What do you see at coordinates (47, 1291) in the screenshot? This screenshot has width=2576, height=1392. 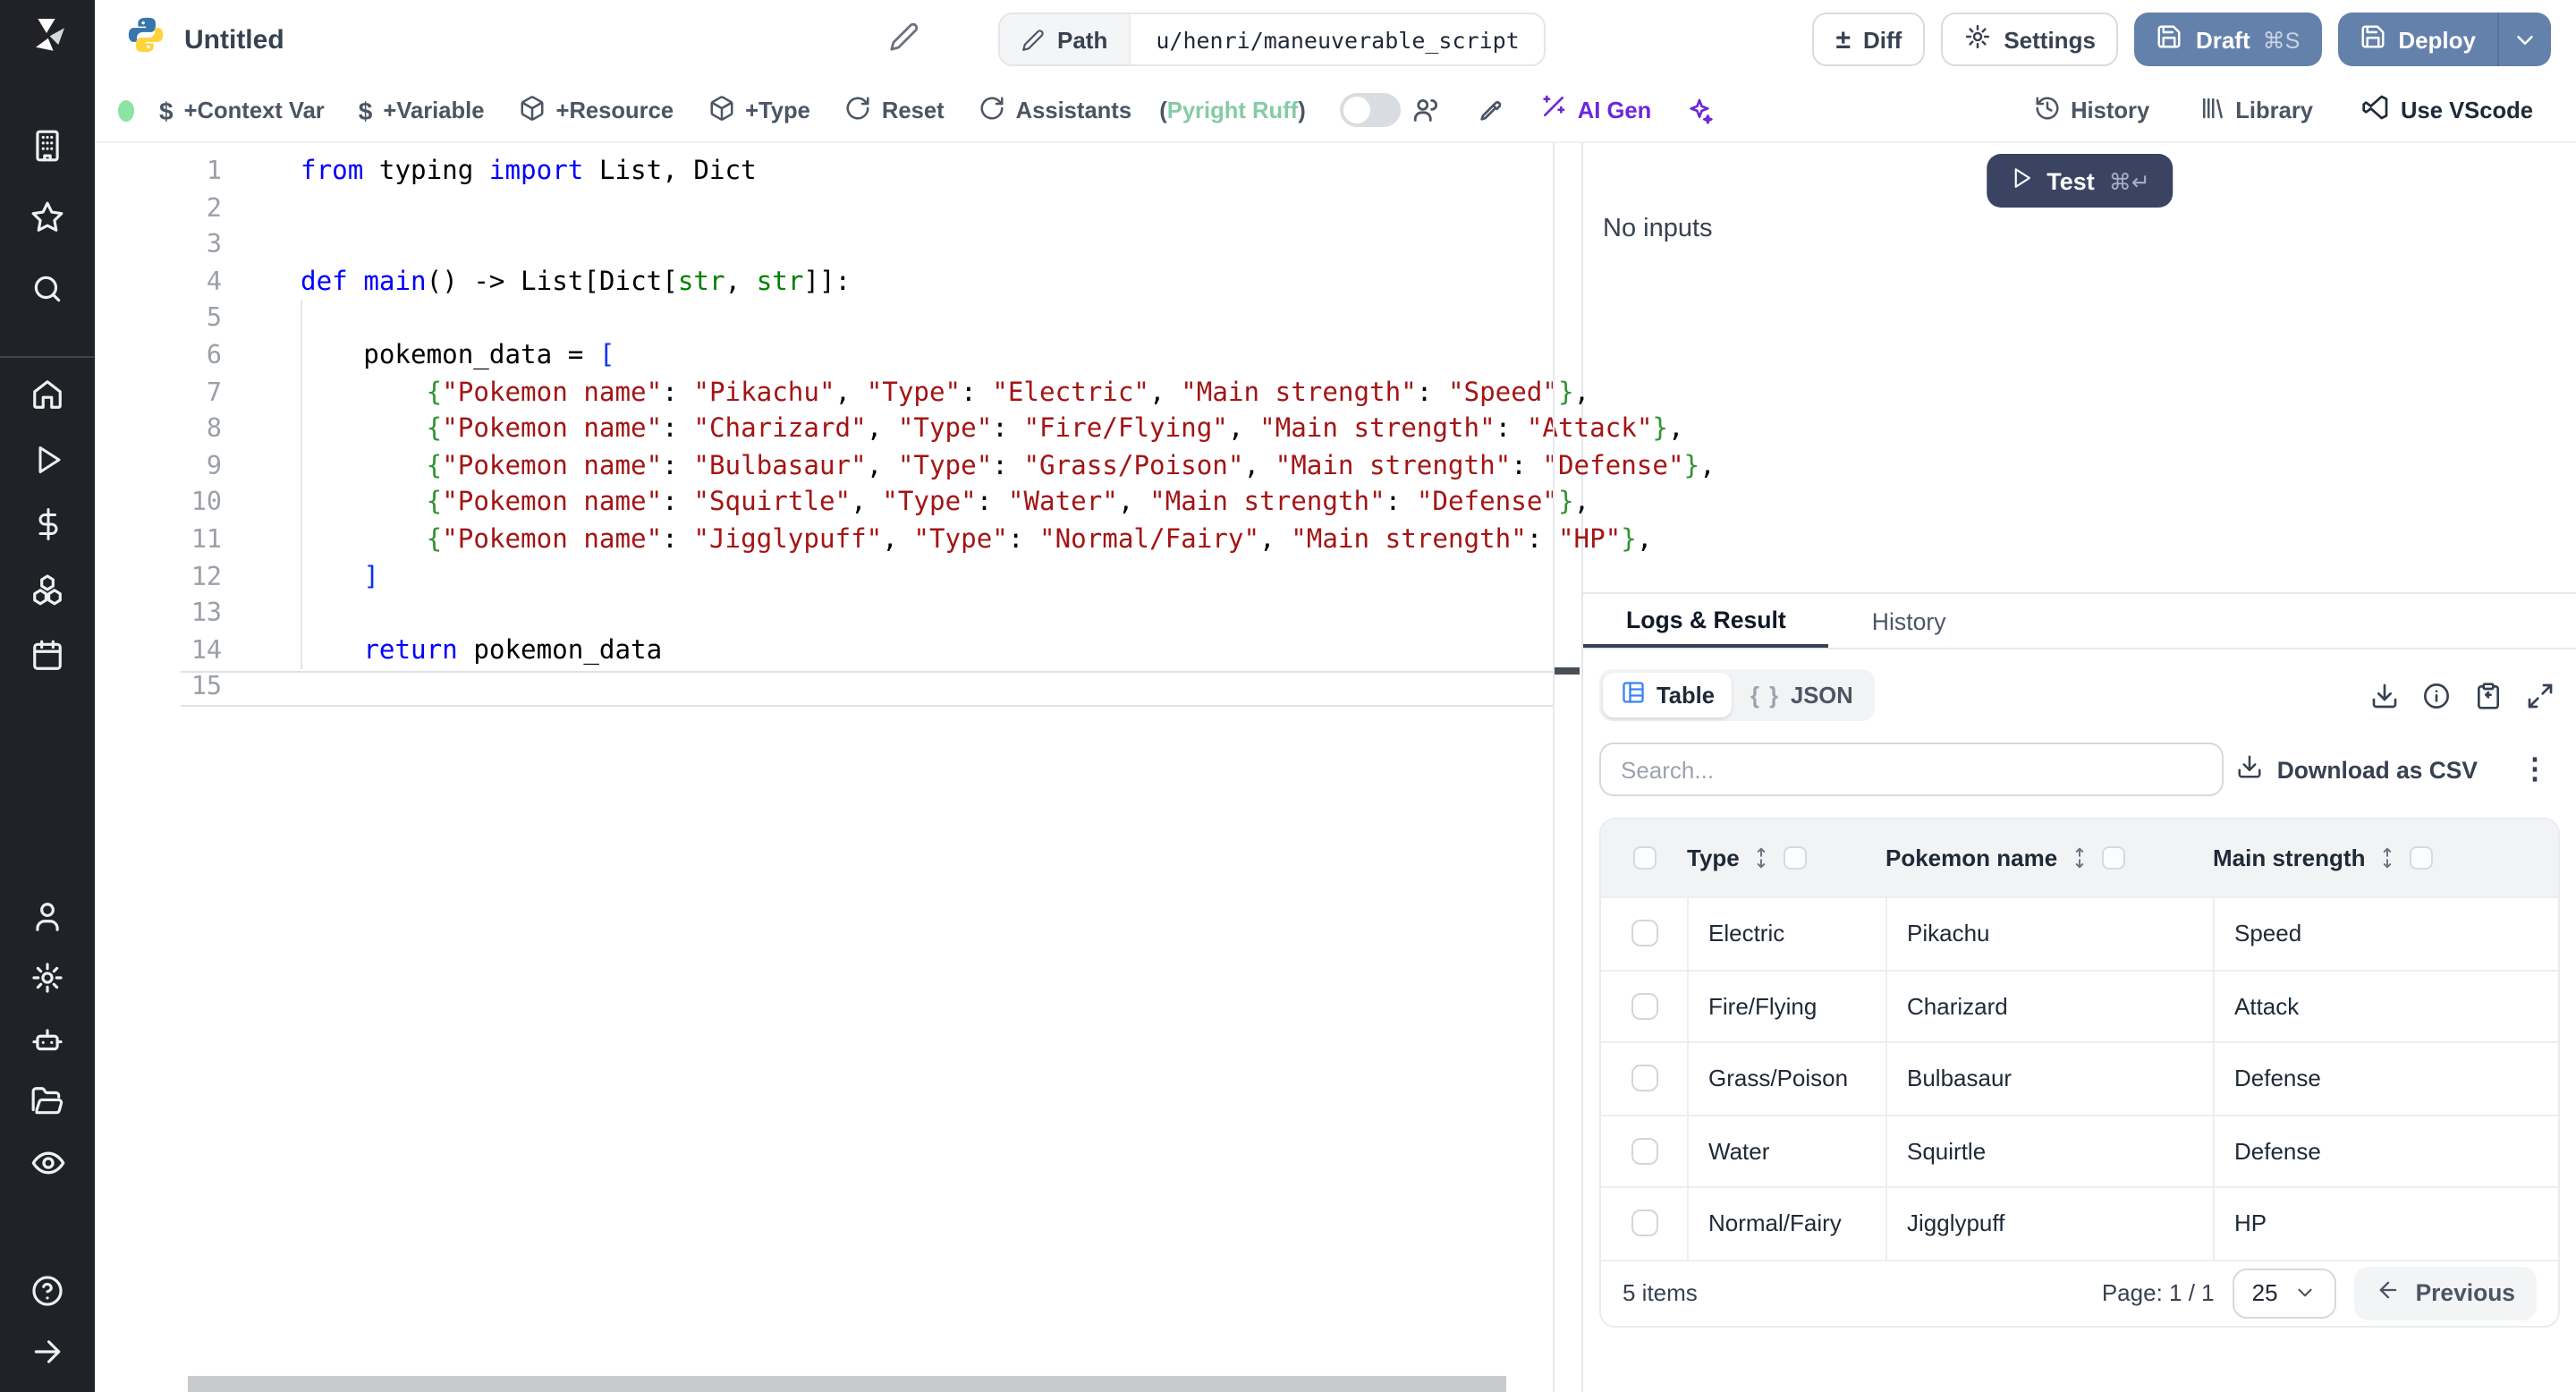 I see `help-icon` at bounding box center [47, 1291].